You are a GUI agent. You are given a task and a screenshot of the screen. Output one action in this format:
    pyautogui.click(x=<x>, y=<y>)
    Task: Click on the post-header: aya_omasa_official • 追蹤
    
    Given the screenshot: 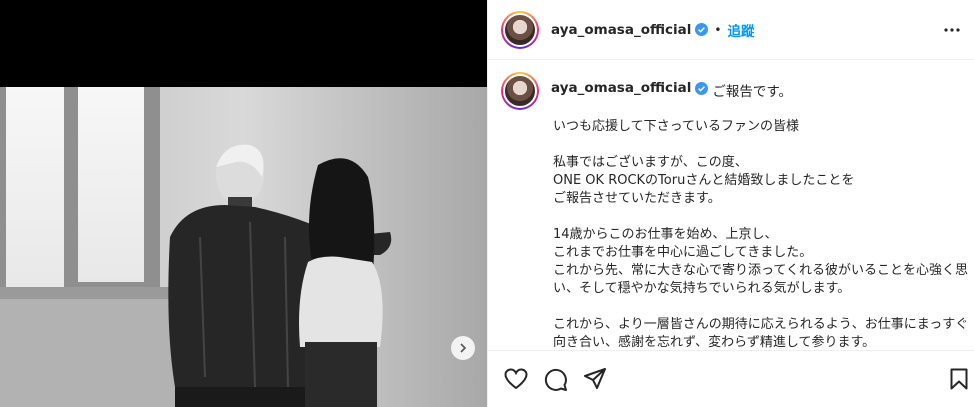 What is the action you would take?
    pyautogui.click(x=731, y=30)
    